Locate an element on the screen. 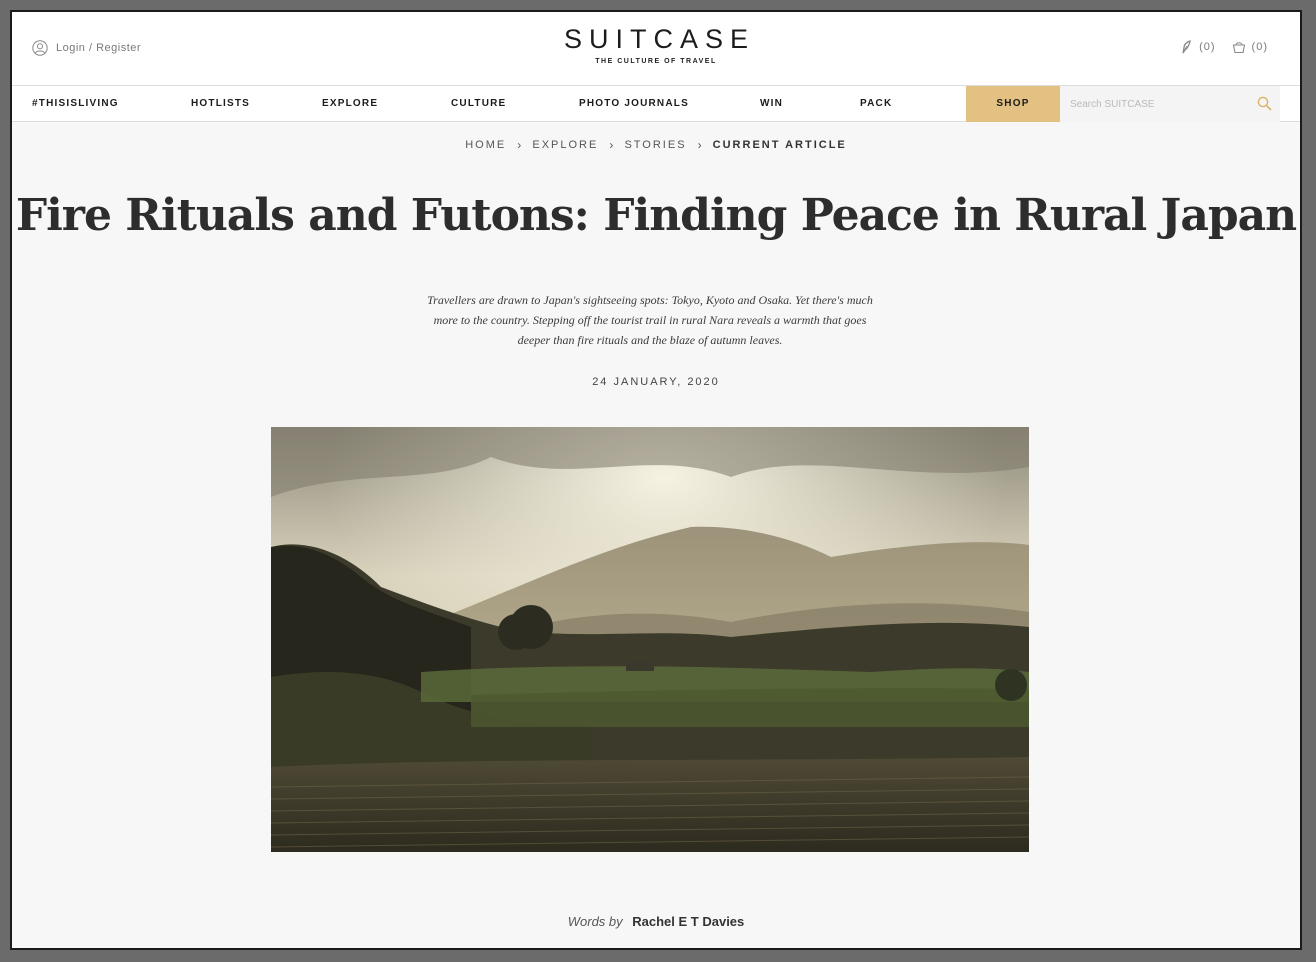 The width and height of the screenshot is (1316, 962). basket-icon is located at coordinates (1238, 48).